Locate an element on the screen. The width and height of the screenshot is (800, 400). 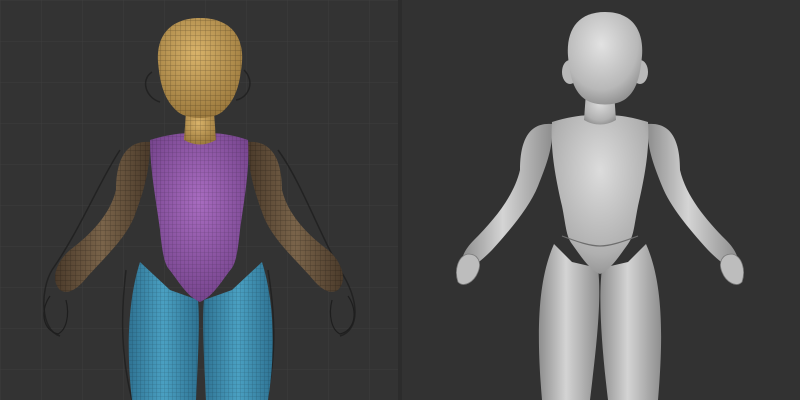
head is located at coordinates (200, 68).